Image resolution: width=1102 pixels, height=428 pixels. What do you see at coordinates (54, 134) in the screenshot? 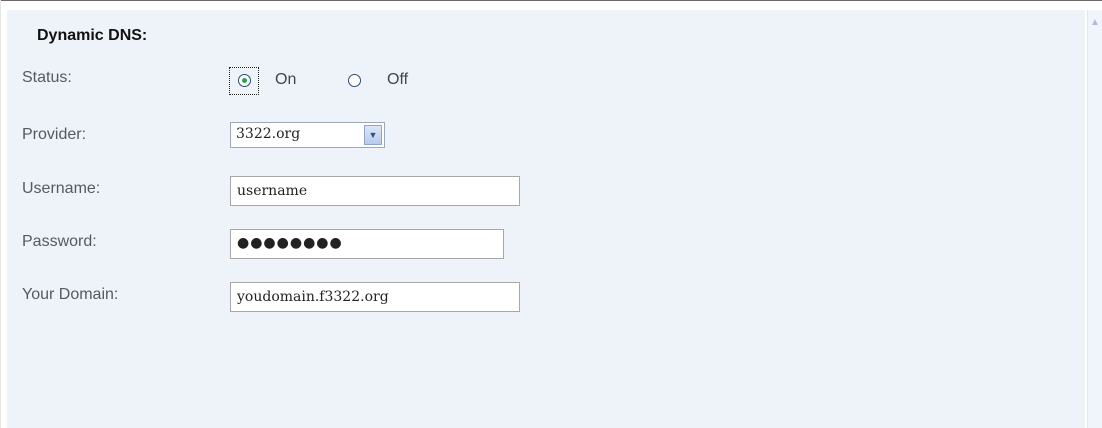
I see `provider-label: Provider:` at bounding box center [54, 134].